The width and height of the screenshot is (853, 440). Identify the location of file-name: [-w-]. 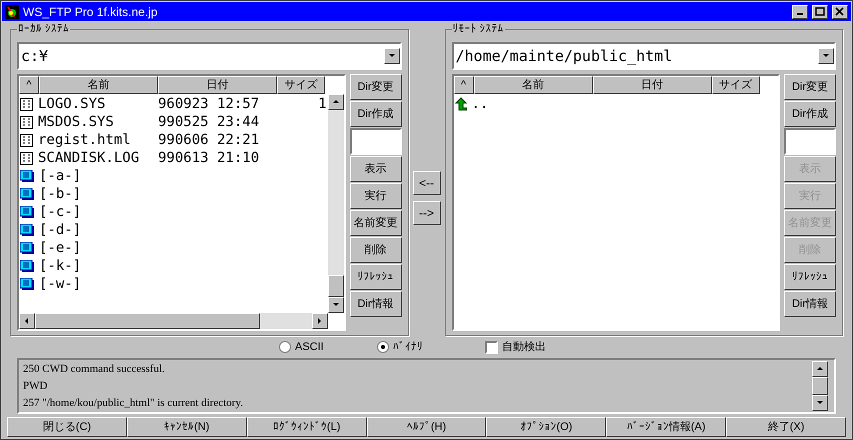
(96, 284).